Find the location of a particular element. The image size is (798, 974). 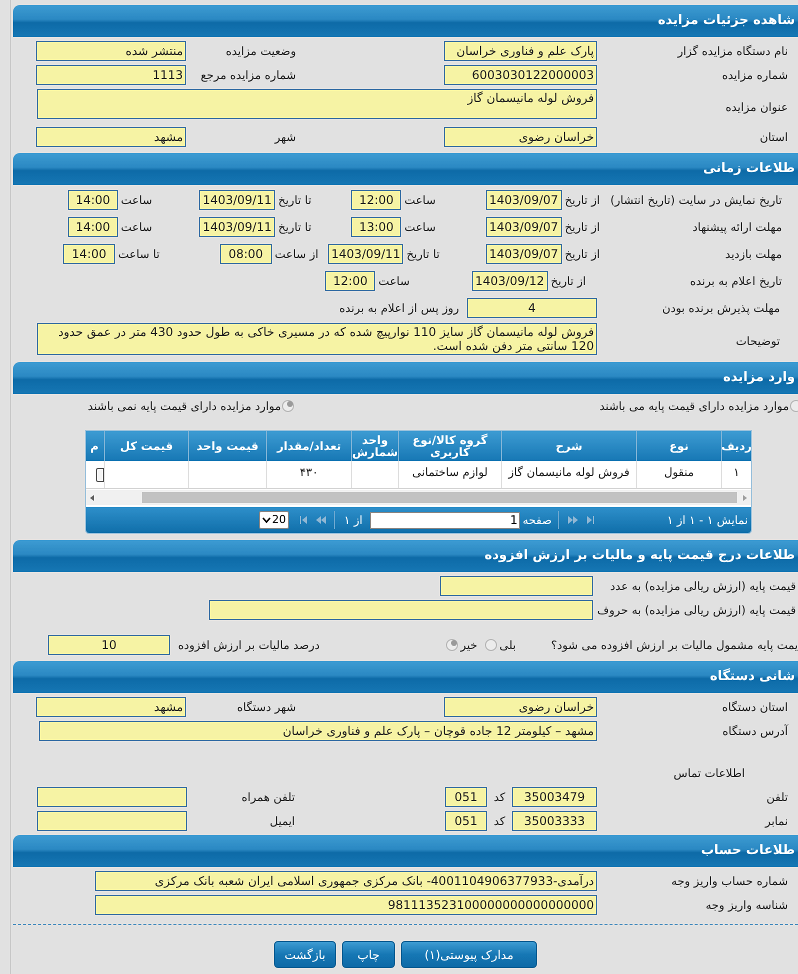

text-field: 13:00 is located at coordinates (376, 227).